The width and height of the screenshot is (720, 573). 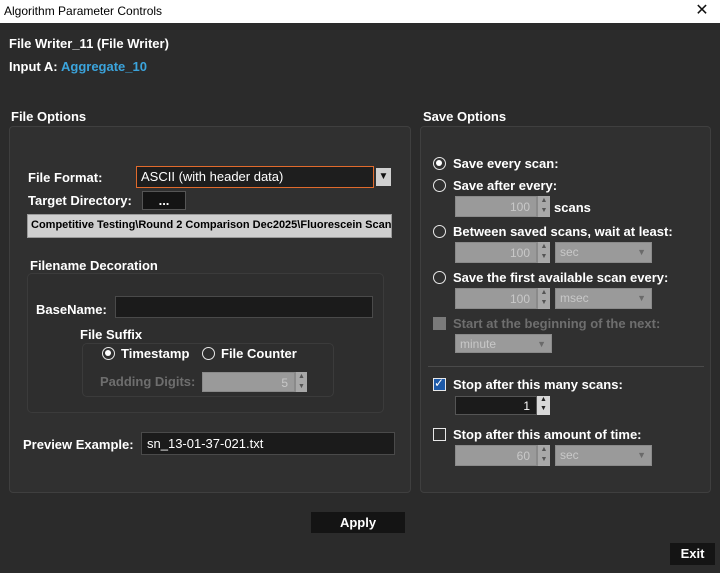 What do you see at coordinates (108, 353) in the screenshot?
I see `timestamp-radio` at bounding box center [108, 353].